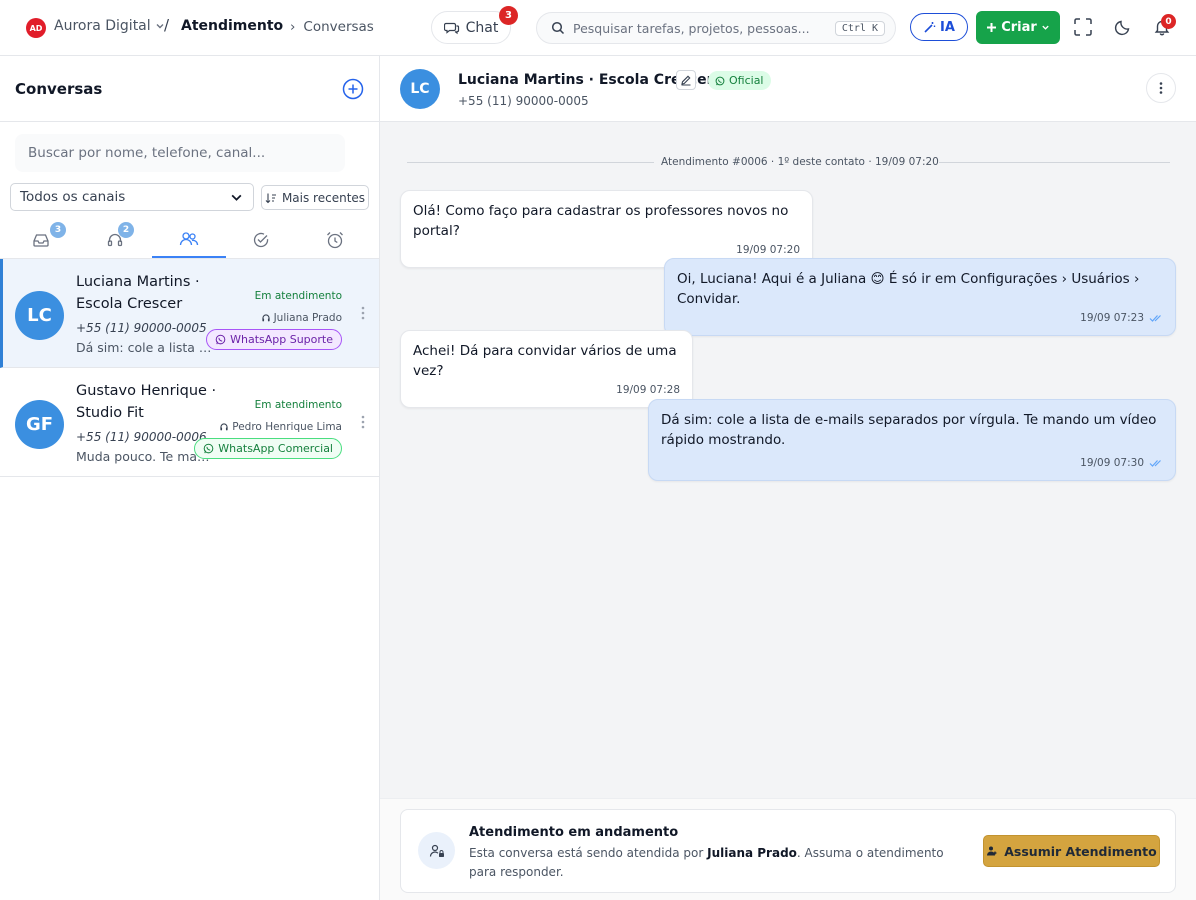 The width and height of the screenshot is (1196, 900). Describe the element at coordinates (574, 832) in the screenshot. I see `notice-title: Atendimento em andamento` at that location.